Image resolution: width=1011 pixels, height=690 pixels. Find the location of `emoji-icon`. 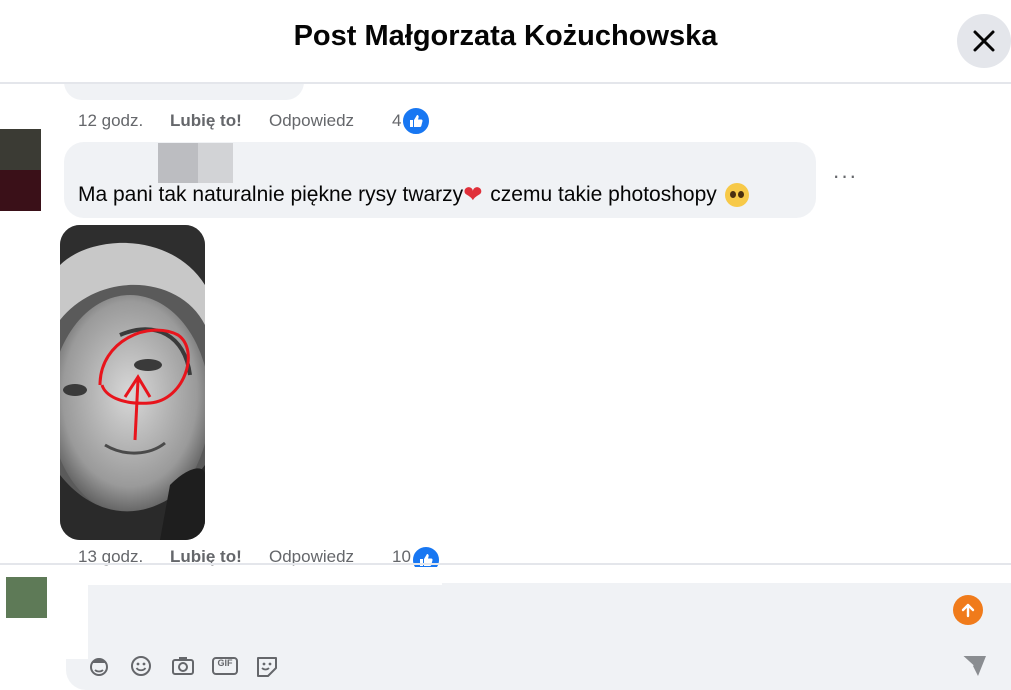

emoji-icon is located at coordinates (141, 666).